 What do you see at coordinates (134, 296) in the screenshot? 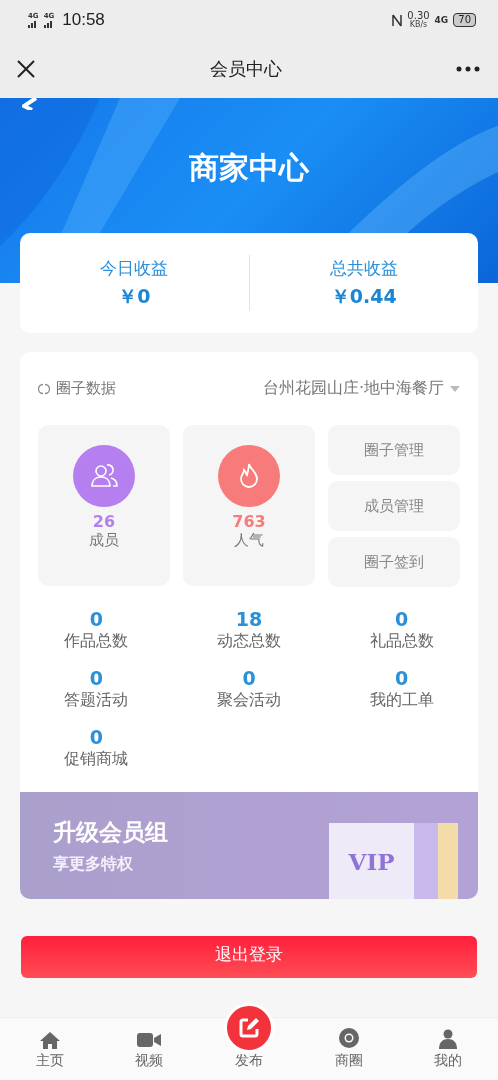
I see `earnings-value: ￥0` at bounding box center [134, 296].